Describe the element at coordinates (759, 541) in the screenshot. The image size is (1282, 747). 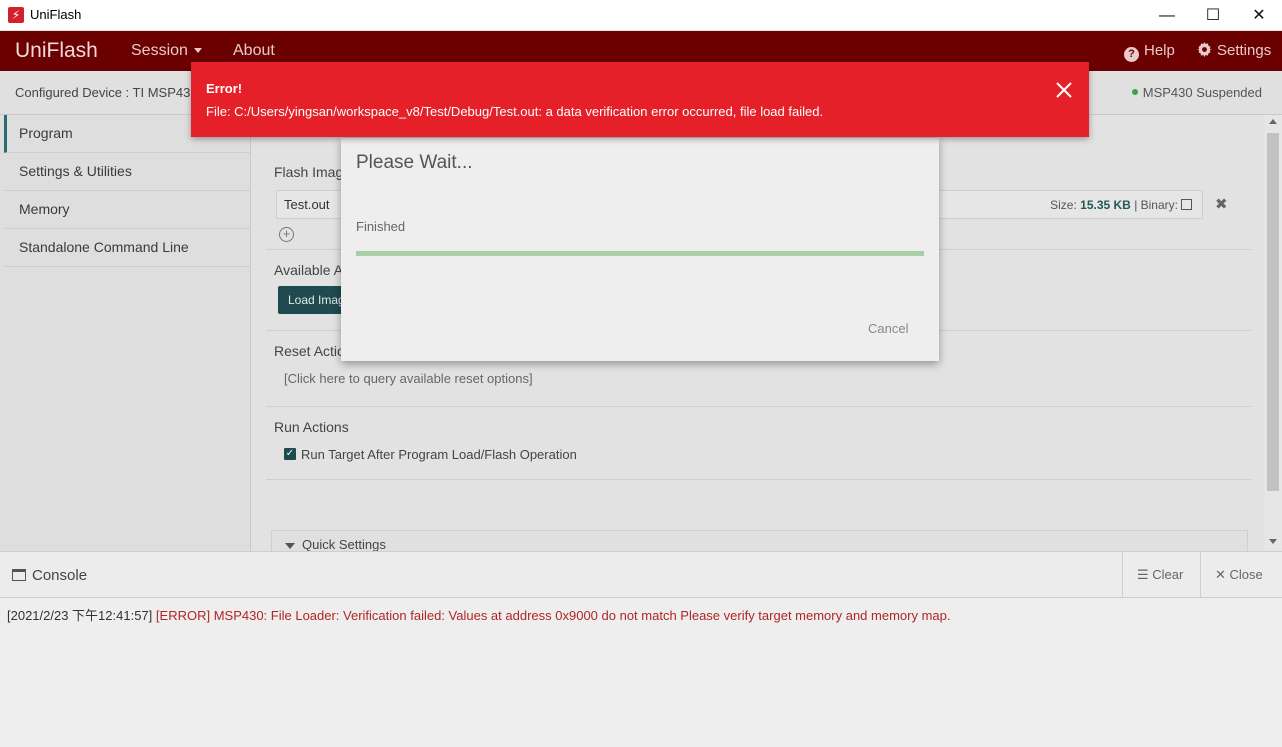
I see `quick-settings-toggle: Quick Settings` at that location.